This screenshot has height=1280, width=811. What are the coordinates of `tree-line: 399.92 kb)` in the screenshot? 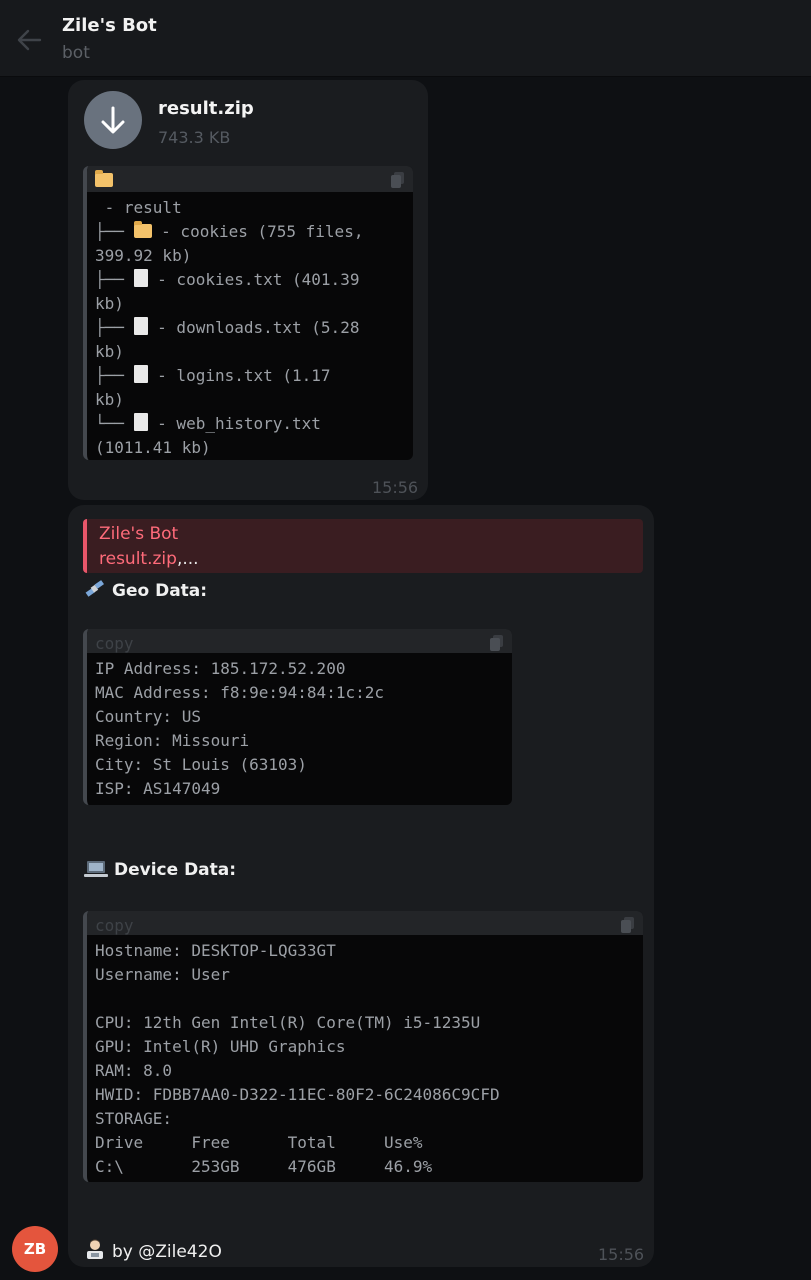 It's located at (143, 255).